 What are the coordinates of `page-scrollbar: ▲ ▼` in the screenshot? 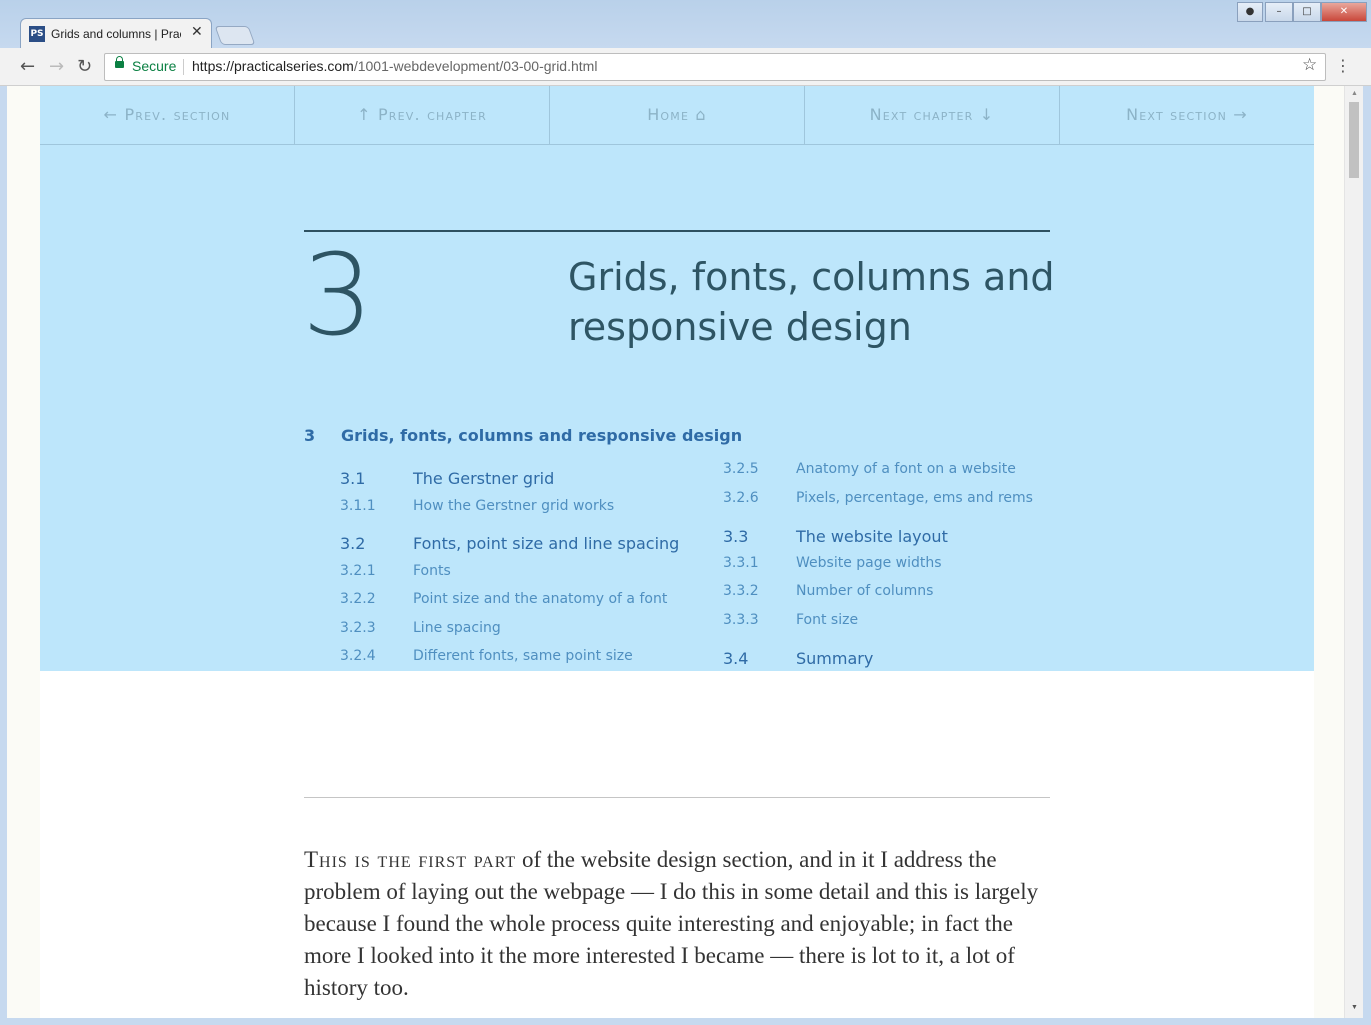 It's located at (1354, 552).